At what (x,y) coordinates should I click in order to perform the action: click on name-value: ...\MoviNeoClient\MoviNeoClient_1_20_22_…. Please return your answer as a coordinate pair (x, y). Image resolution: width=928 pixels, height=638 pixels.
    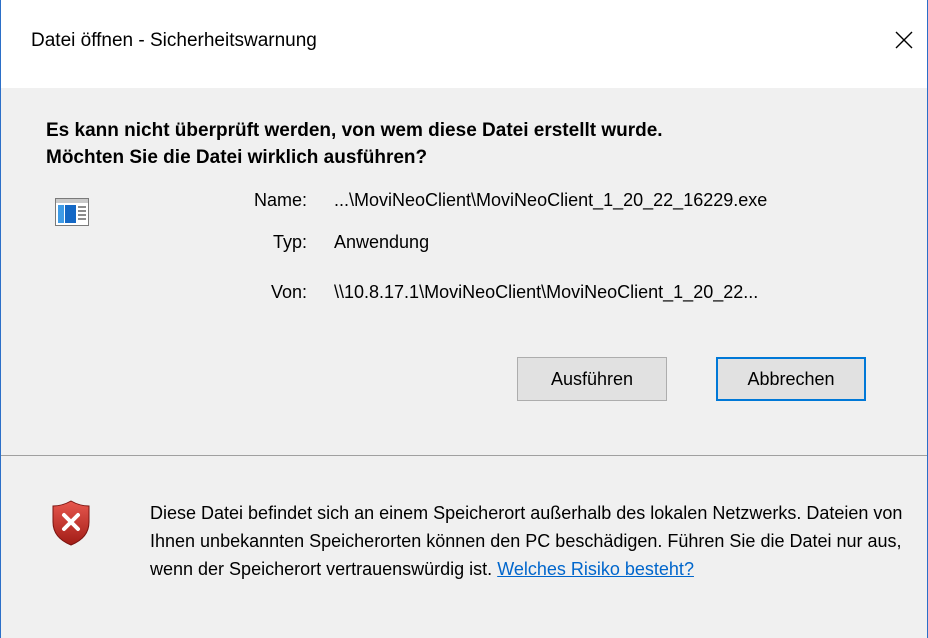
    Looking at the image, I should click on (551, 200).